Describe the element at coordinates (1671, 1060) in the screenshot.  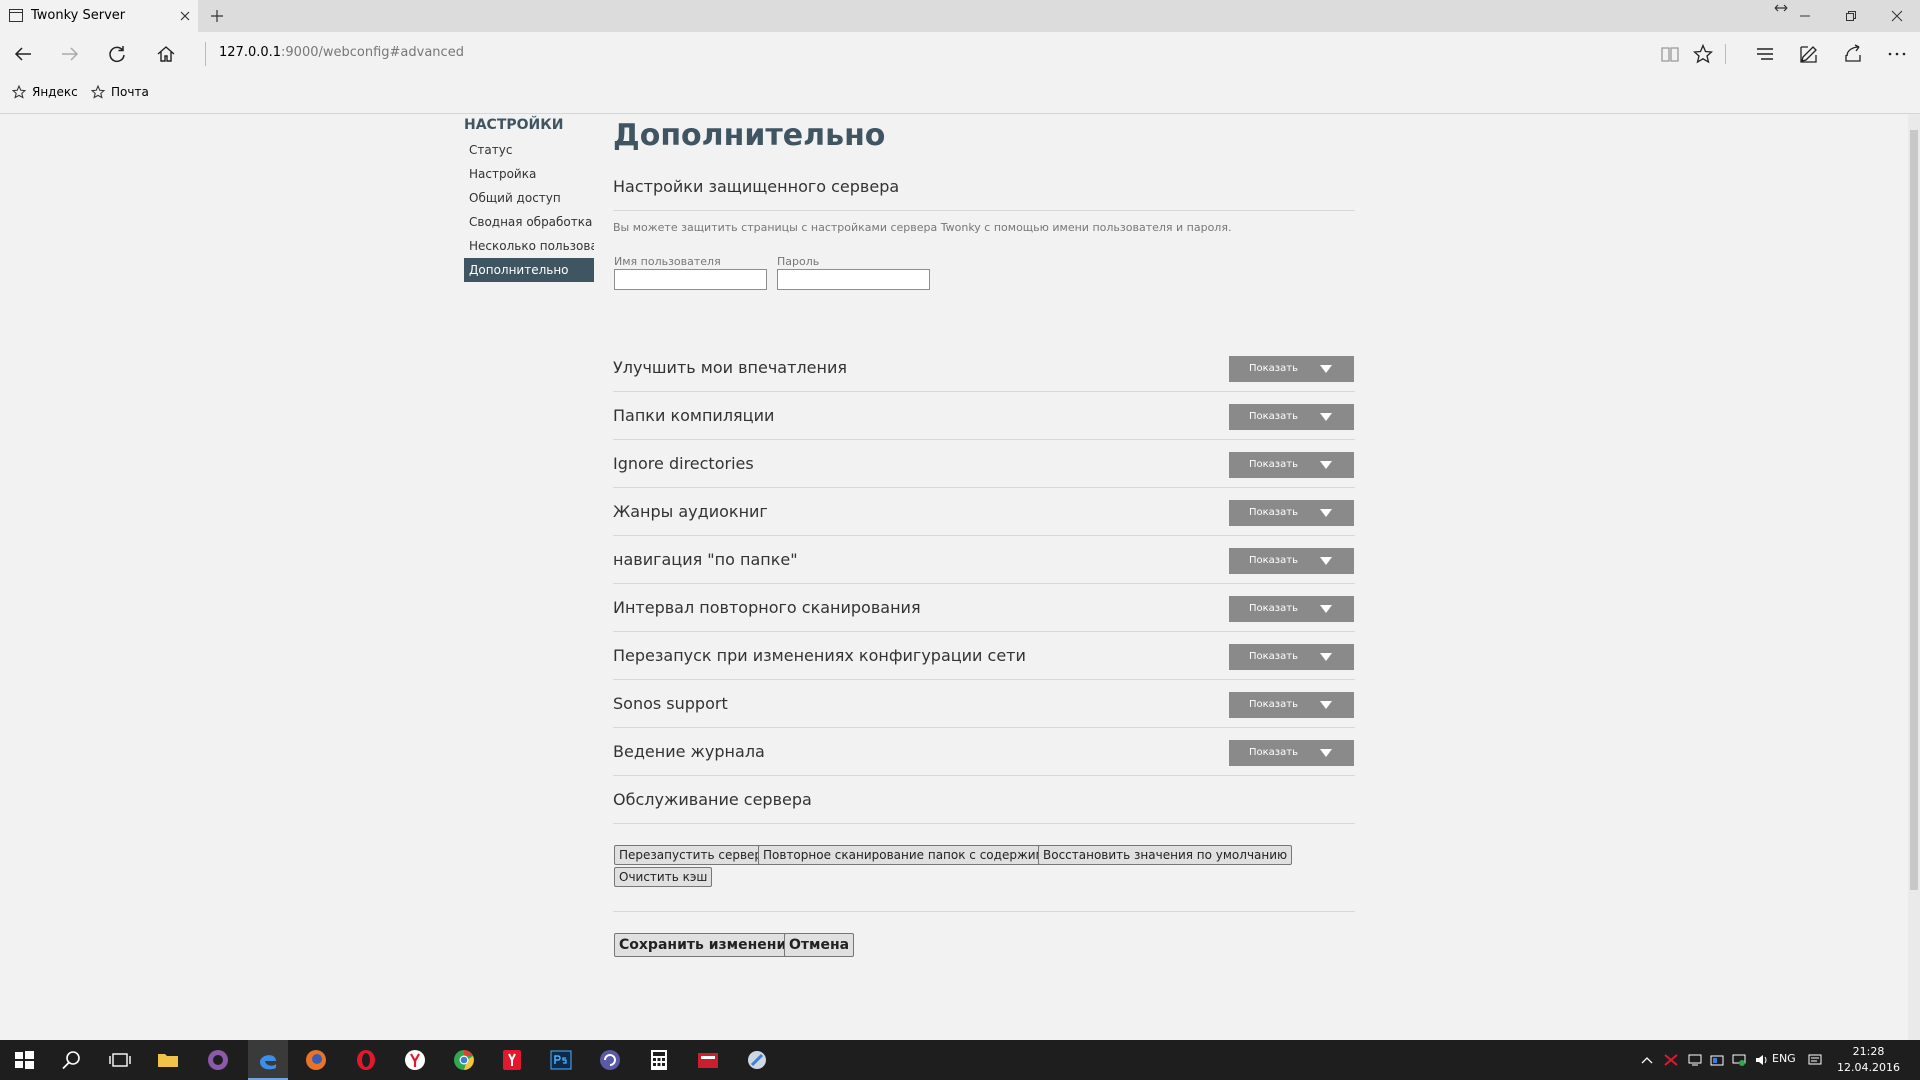
I see `tray-app-icon` at that location.